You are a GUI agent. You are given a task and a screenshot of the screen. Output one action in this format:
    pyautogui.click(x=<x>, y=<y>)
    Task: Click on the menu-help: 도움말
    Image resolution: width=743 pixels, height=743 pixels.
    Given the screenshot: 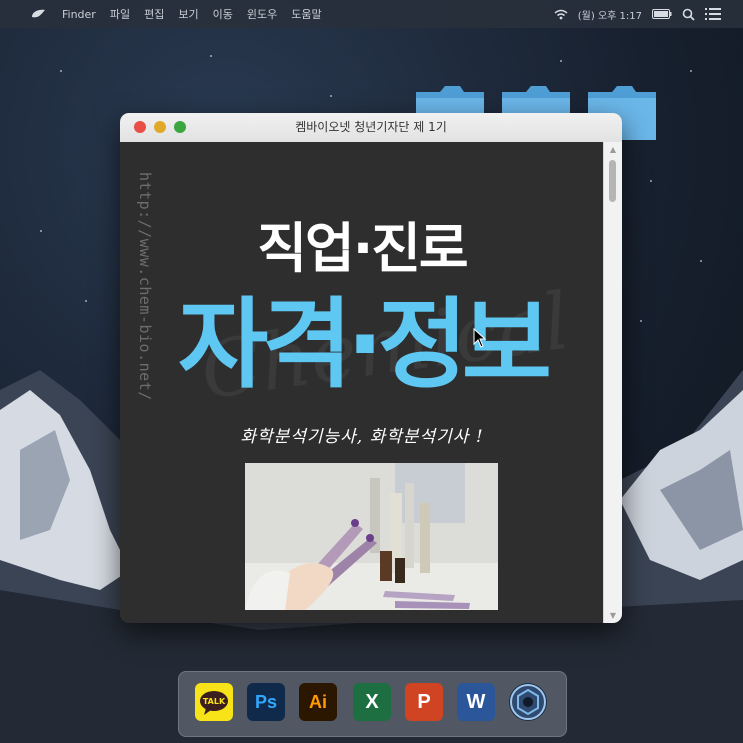 What is the action you would take?
    pyautogui.click(x=306, y=14)
    